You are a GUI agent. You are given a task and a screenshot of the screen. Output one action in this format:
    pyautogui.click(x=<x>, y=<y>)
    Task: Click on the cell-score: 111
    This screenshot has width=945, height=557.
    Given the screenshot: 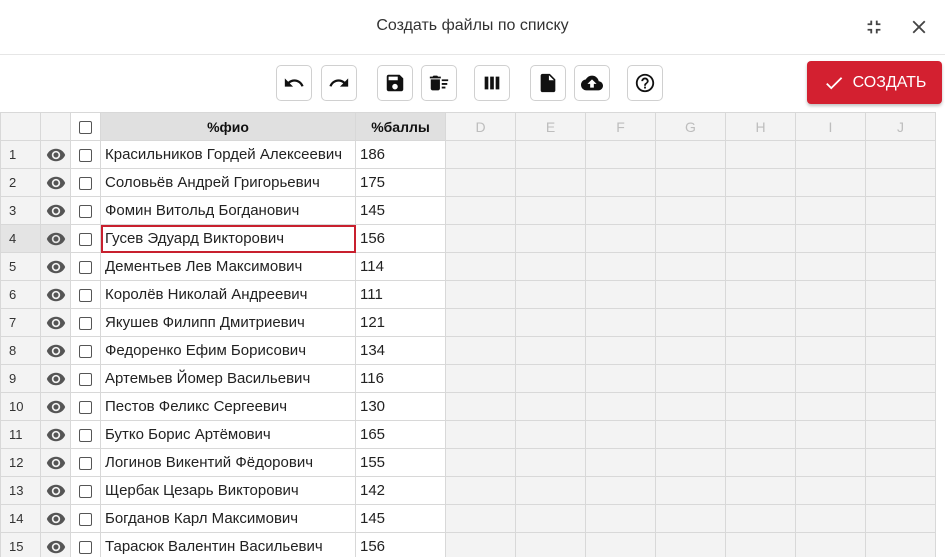 What is the action you would take?
    pyautogui.click(x=400, y=294)
    